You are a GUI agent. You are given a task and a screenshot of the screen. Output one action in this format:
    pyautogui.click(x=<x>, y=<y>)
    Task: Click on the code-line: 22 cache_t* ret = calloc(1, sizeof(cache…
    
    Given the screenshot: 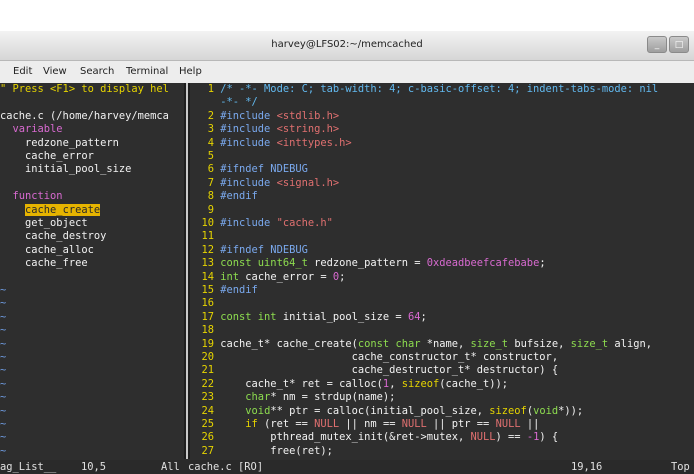 What is the action you would take?
    pyautogui.click(x=442, y=384)
    